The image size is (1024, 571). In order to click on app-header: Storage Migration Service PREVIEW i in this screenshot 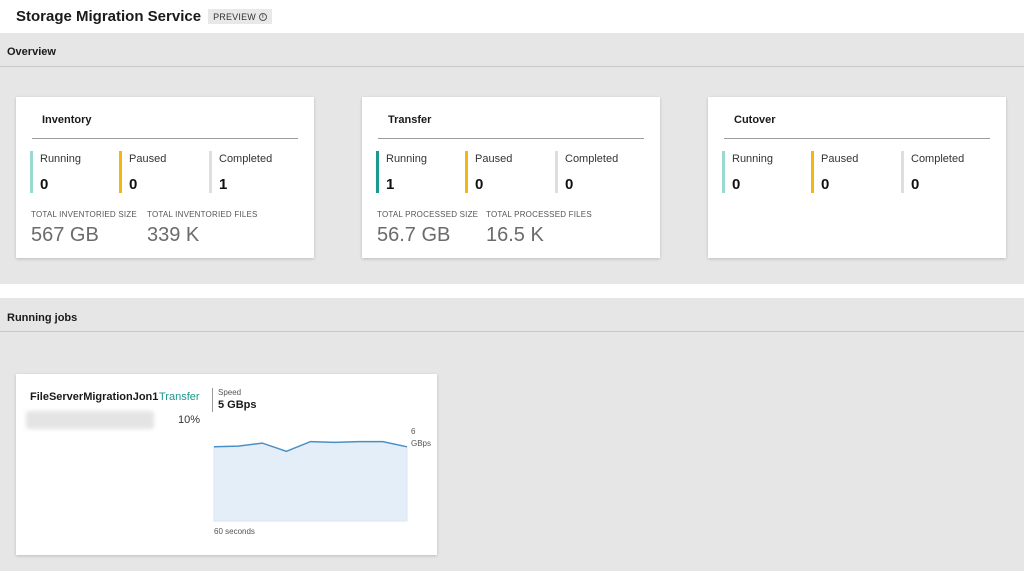, I will do `click(512, 16)`.